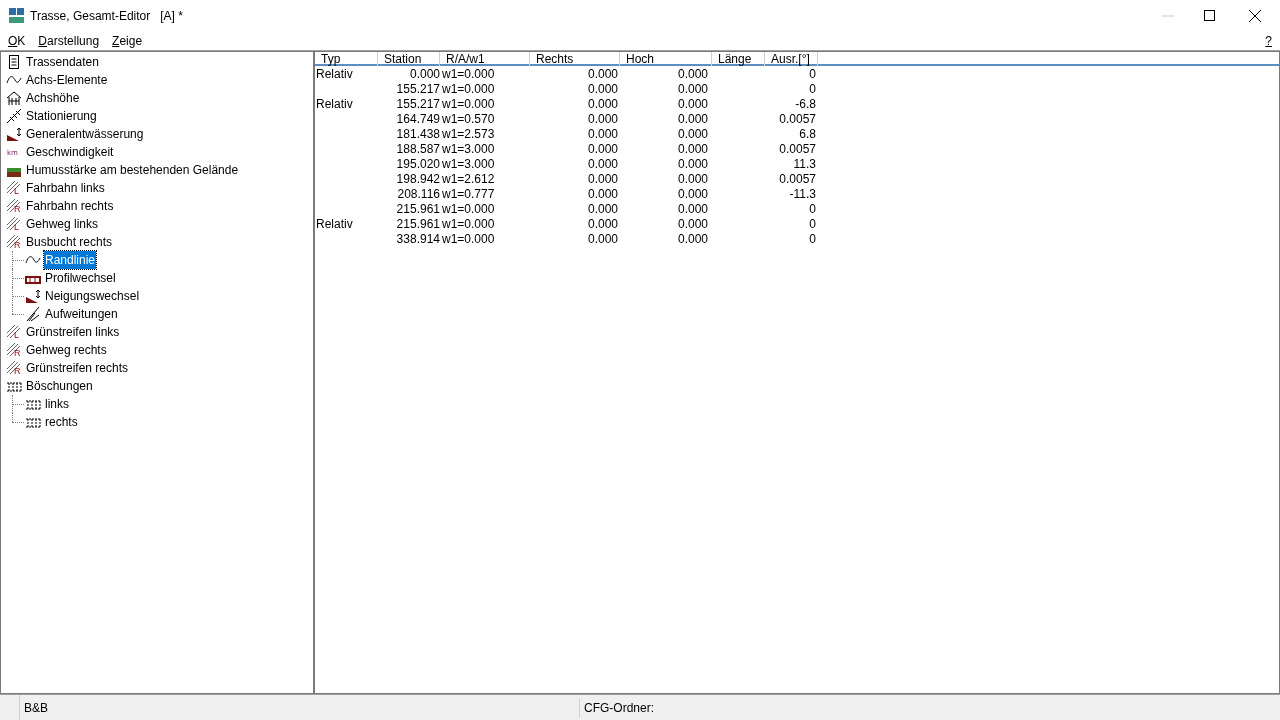  Describe the element at coordinates (69, 40) in the screenshot. I see `menu-item: Darstellung` at that location.